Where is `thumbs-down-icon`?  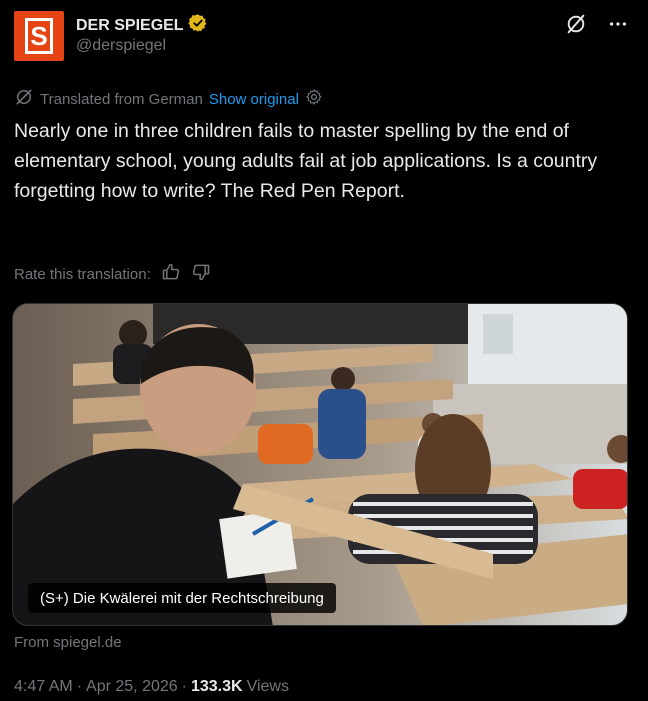
thumbs-down-icon is located at coordinates (201, 274).